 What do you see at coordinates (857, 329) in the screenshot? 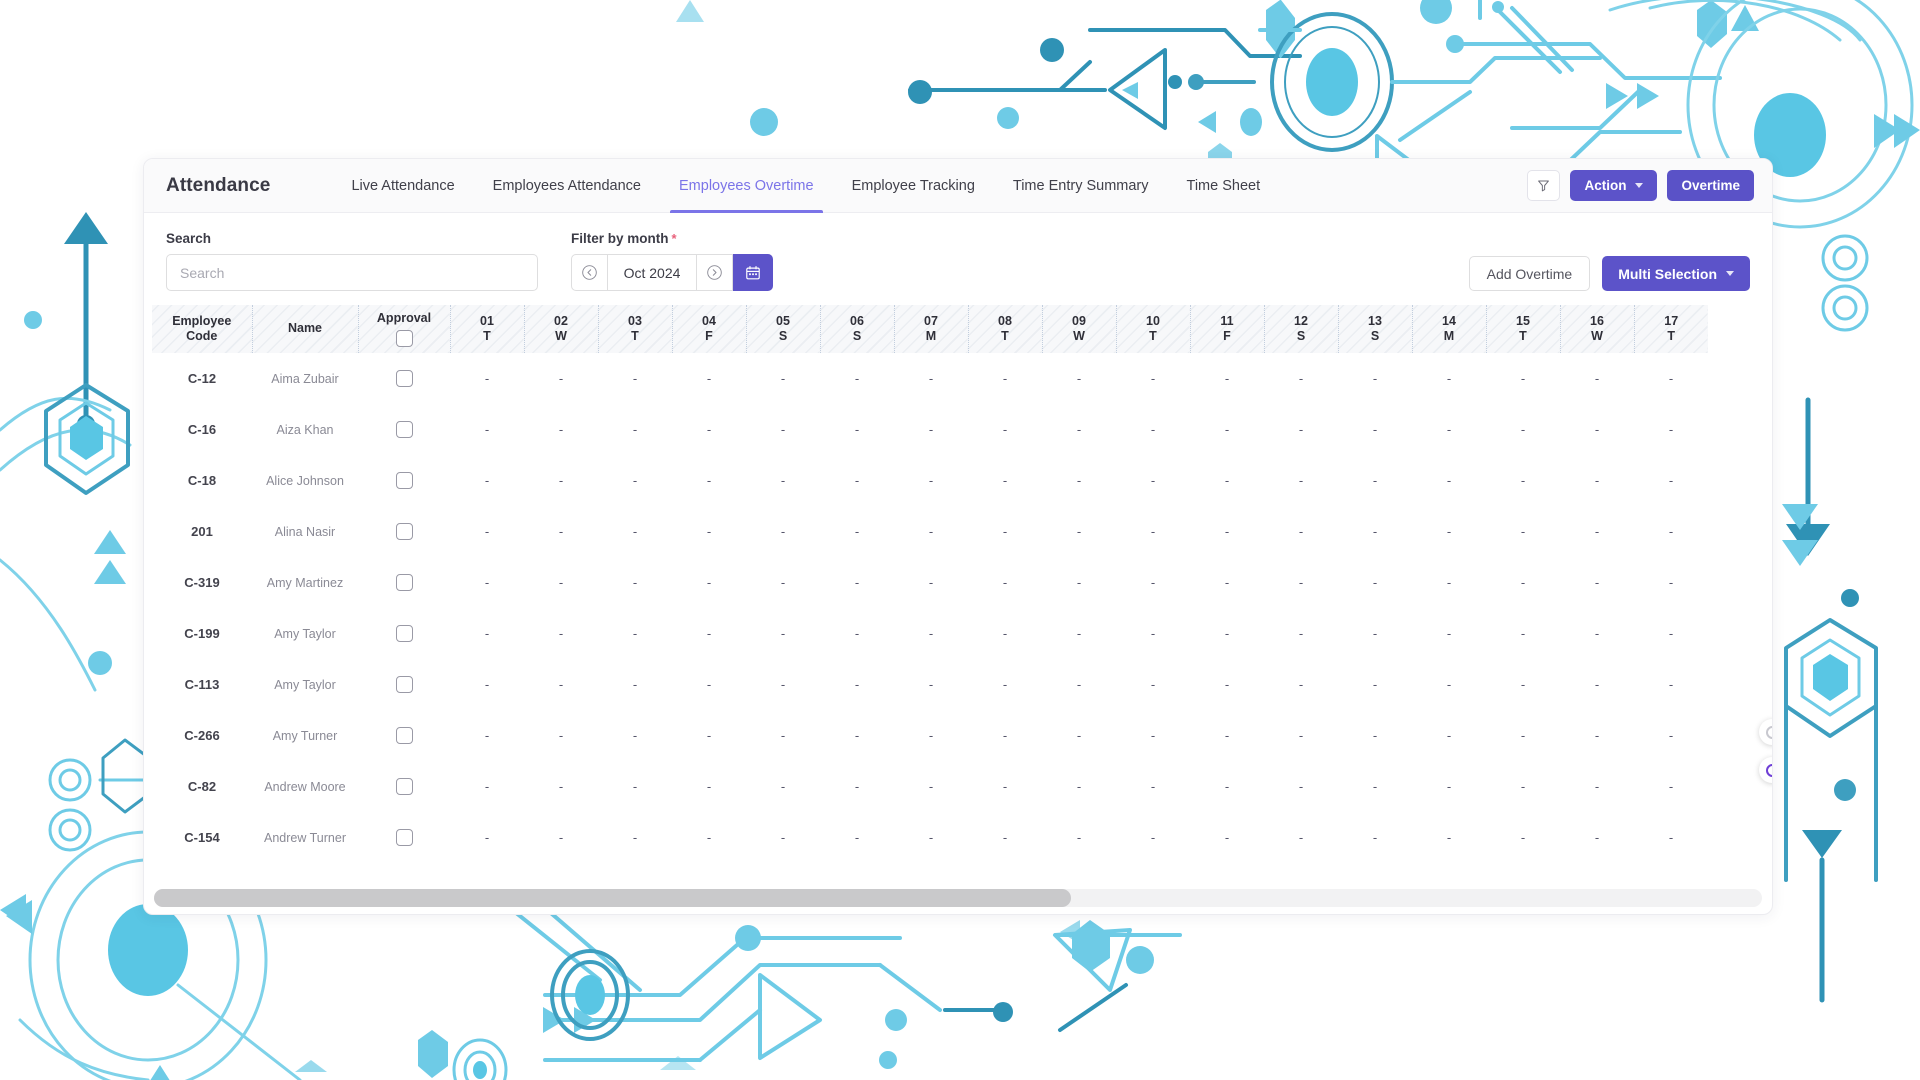
I see `column-header-day-06: 06 S` at bounding box center [857, 329].